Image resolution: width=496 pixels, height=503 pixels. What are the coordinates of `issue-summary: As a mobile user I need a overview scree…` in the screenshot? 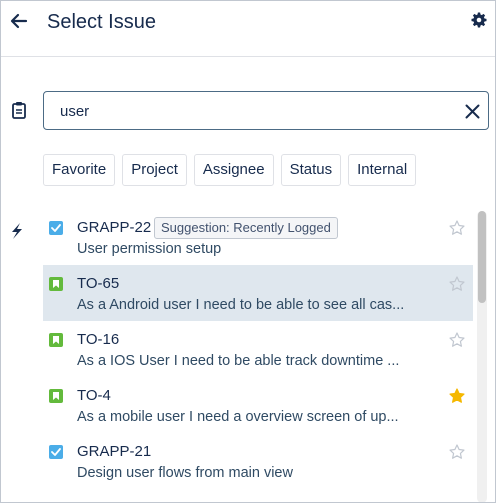 It's located at (238, 417).